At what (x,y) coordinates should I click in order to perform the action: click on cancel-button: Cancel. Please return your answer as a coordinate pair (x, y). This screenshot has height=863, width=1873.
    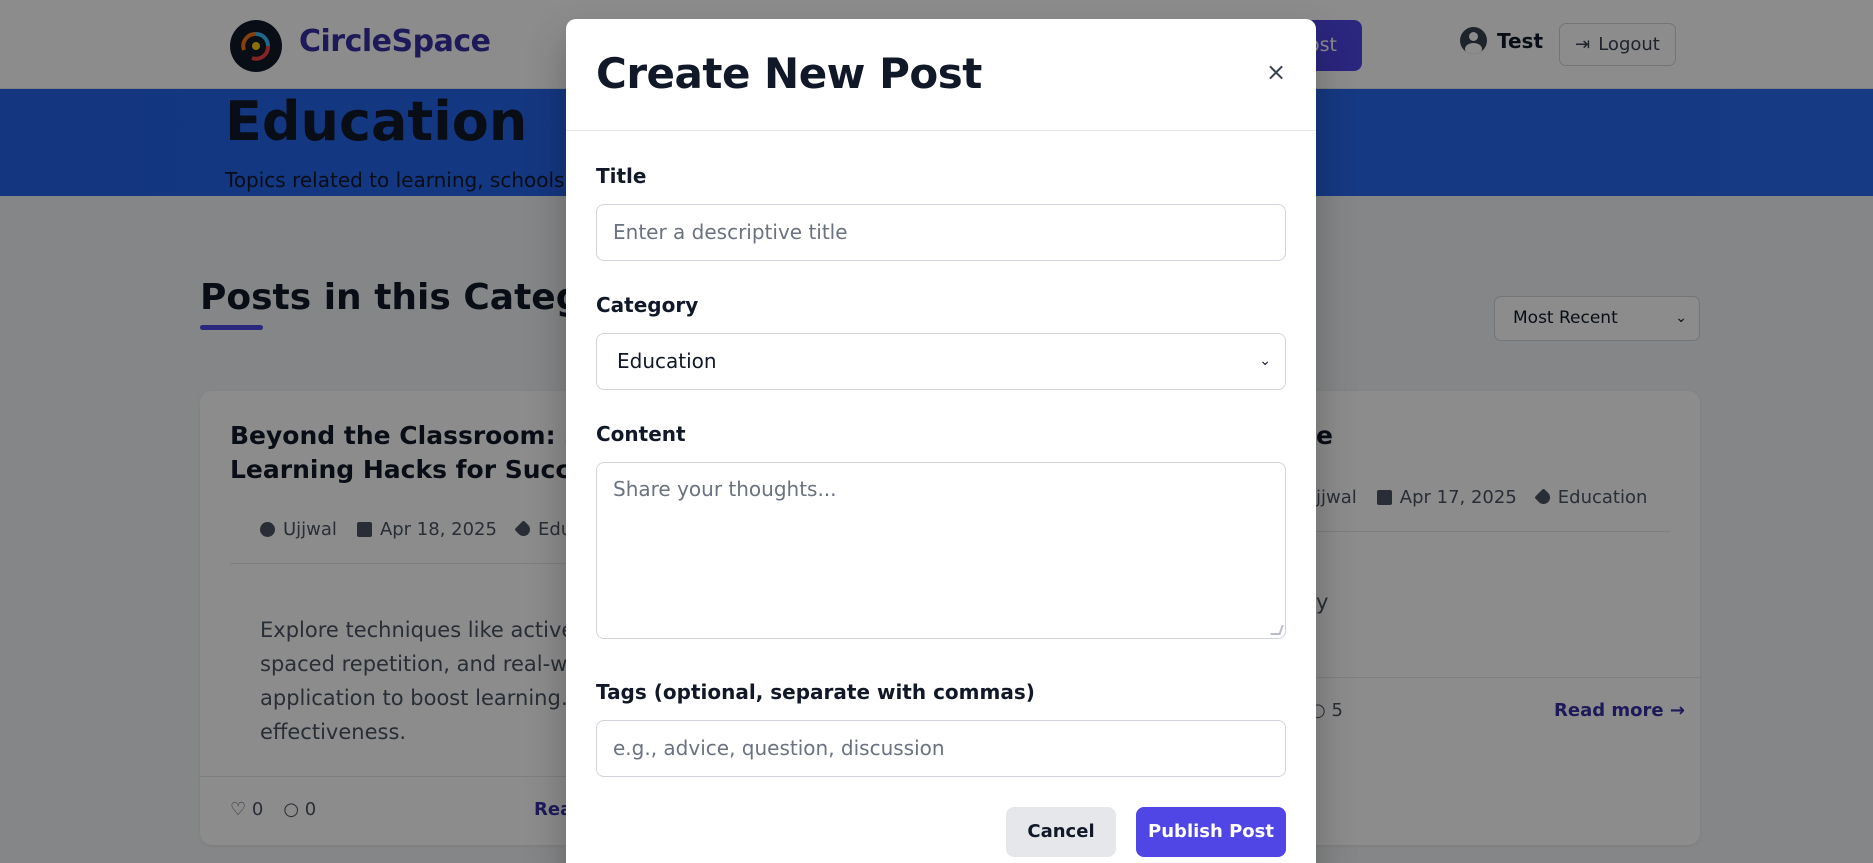
    Looking at the image, I should click on (1061, 832).